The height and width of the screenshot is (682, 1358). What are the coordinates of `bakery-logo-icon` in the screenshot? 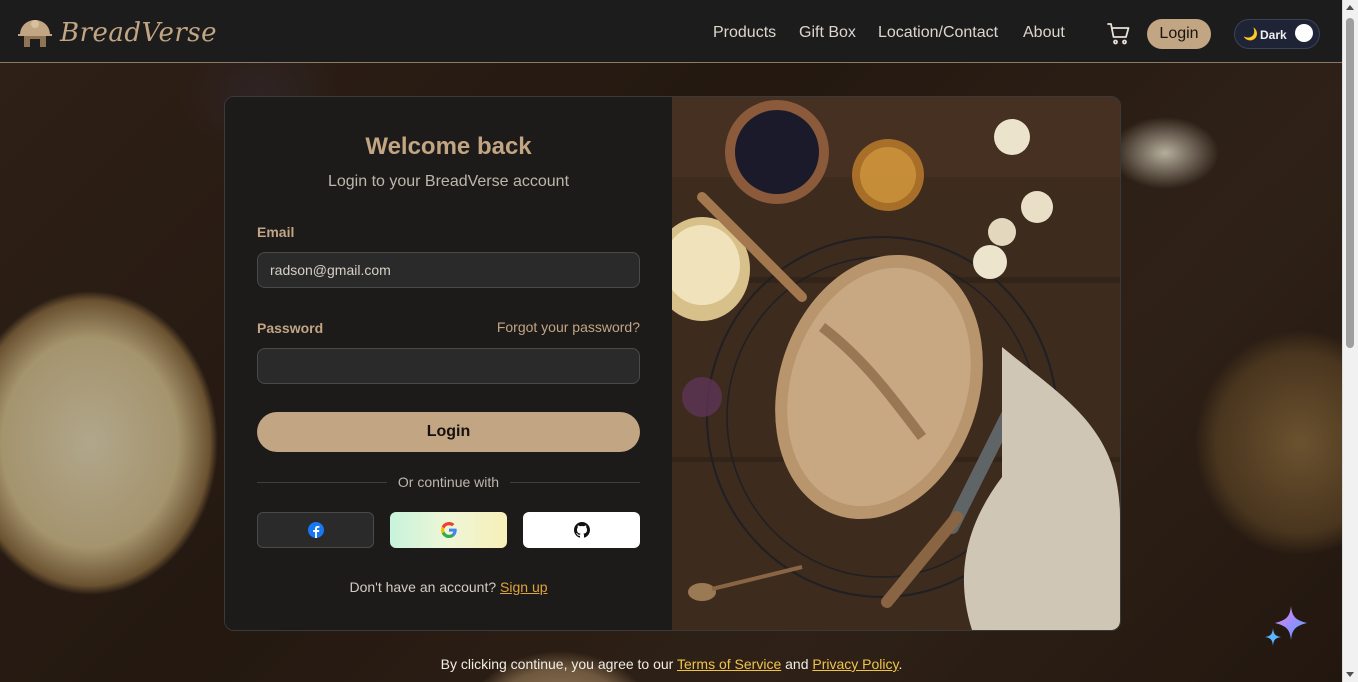 It's located at (35, 33).